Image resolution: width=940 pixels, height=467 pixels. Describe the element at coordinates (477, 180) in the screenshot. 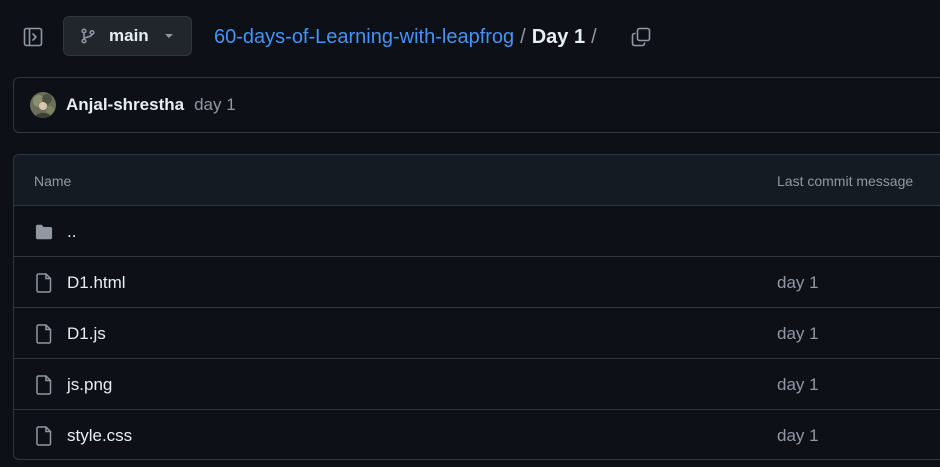

I see `table-header: Name Last commit message` at that location.